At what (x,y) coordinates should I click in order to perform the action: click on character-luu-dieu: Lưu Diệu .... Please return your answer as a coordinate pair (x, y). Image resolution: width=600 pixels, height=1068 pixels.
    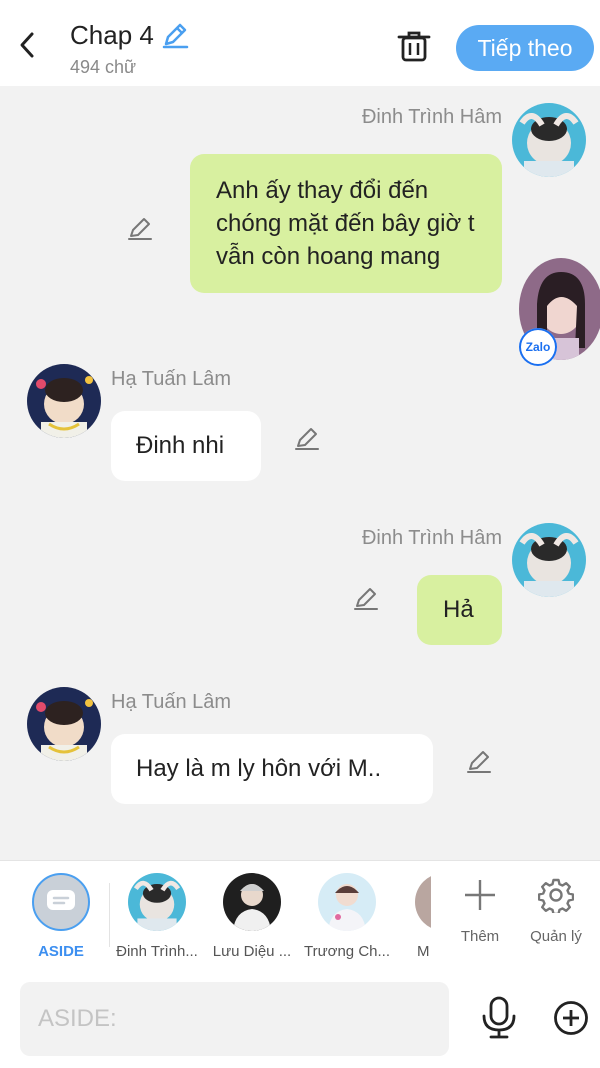
    Looking at the image, I should click on (252, 916).